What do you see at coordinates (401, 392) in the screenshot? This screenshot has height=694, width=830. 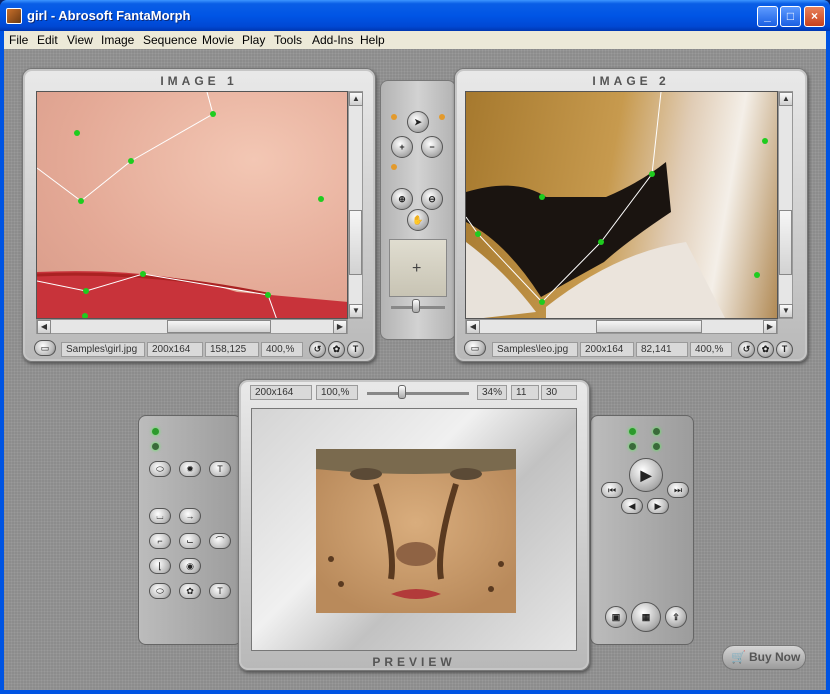 I see `morph-slider-thumb` at bounding box center [401, 392].